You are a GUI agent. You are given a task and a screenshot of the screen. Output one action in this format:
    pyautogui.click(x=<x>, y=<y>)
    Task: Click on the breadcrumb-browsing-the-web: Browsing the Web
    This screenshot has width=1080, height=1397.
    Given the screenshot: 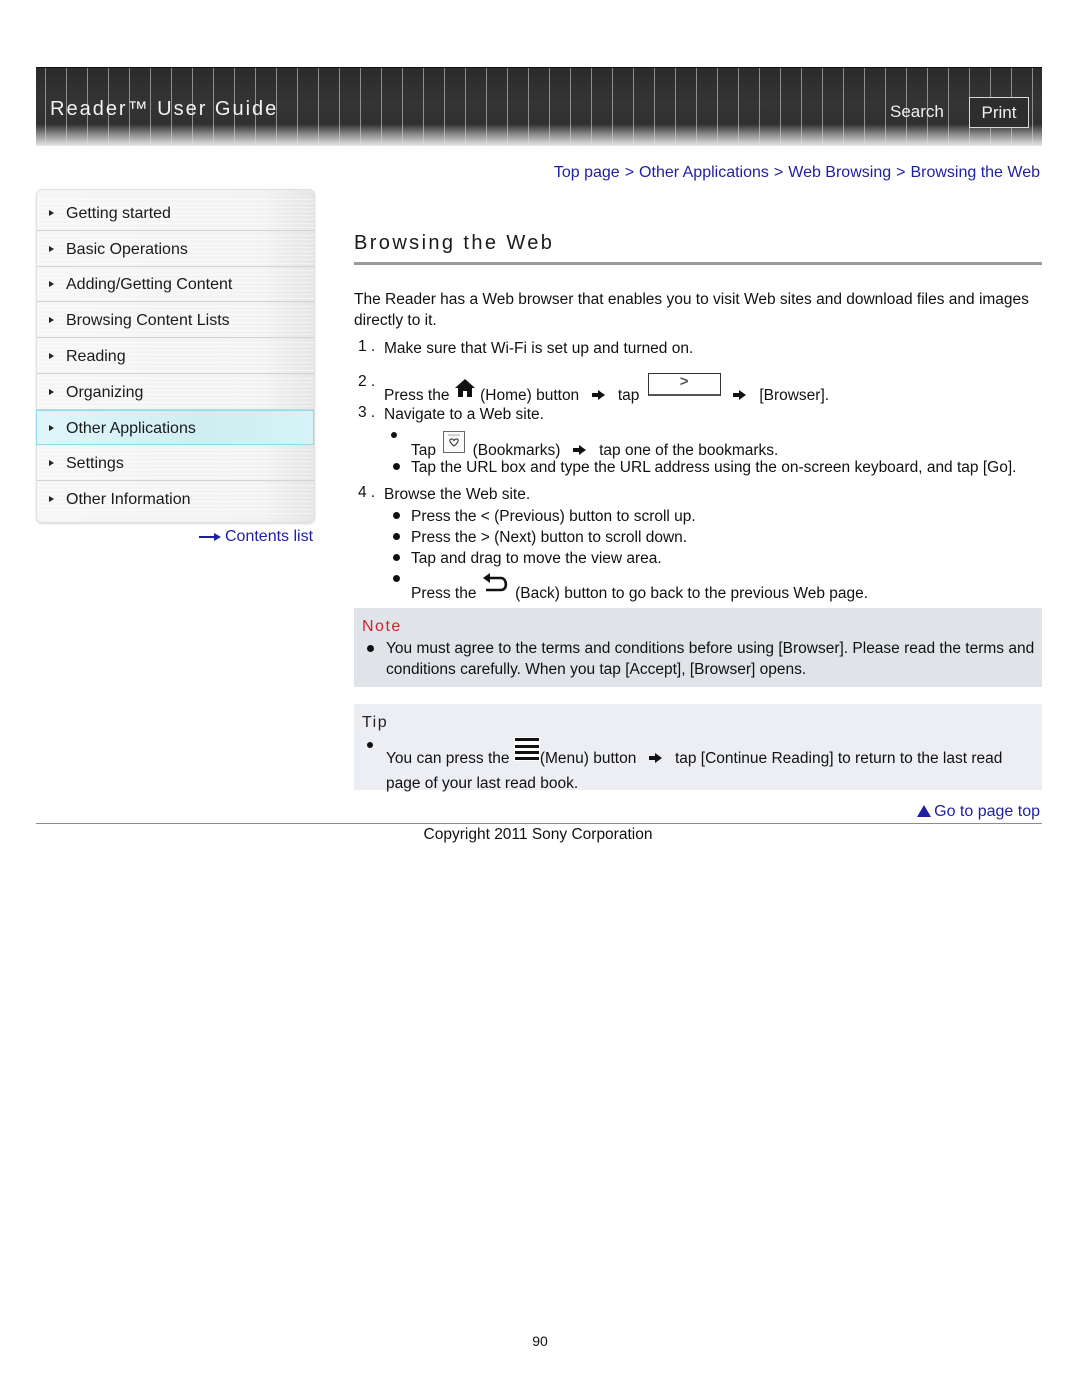 What is the action you would take?
    pyautogui.click(x=975, y=172)
    